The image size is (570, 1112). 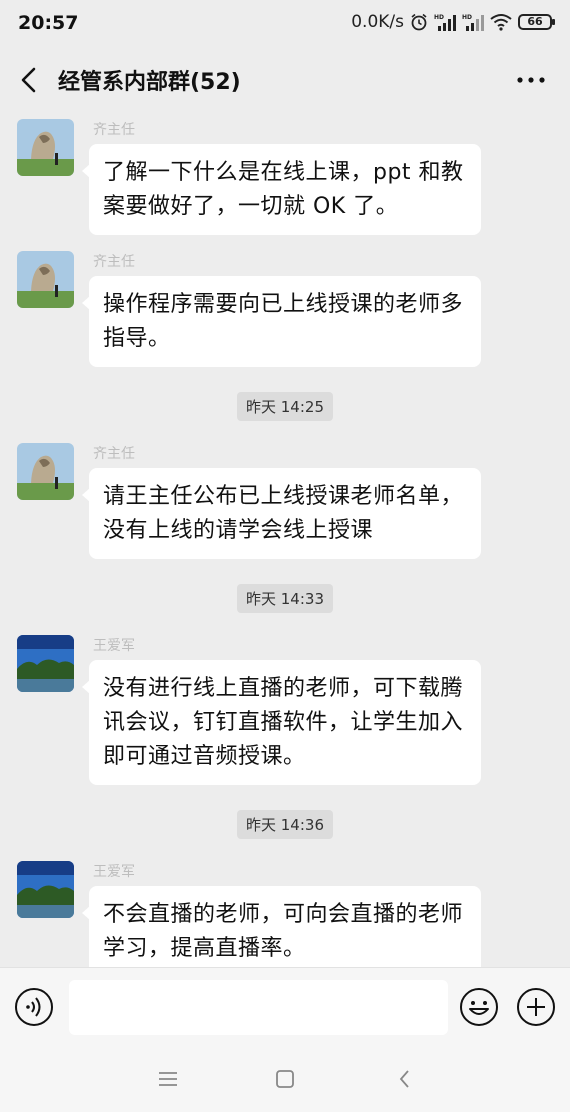 I want to click on chat-header: 经管系内部群(52), so click(x=285, y=80).